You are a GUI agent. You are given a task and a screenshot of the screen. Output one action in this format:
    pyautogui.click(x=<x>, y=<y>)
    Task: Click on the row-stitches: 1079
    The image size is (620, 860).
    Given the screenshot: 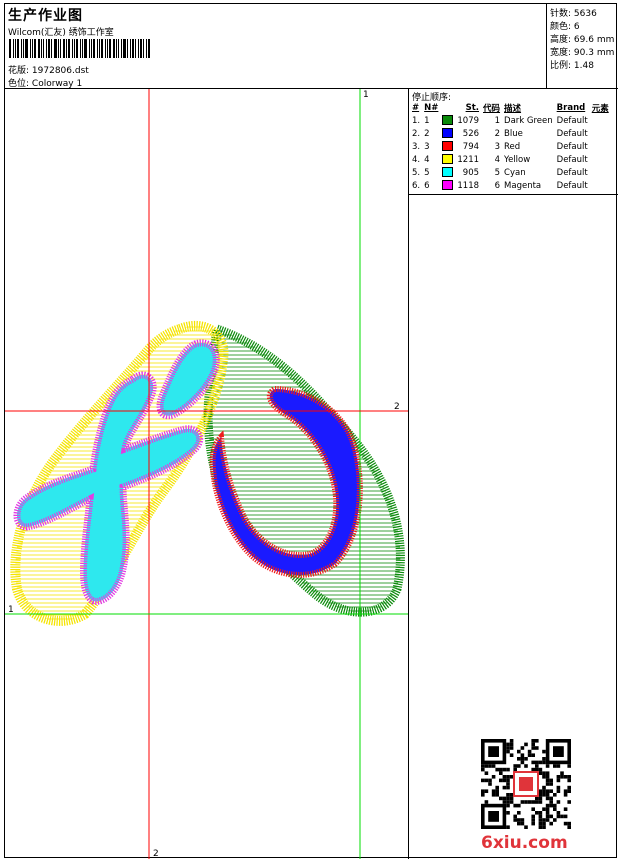 What is the action you would take?
    pyautogui.click(x=468, y=120)
    